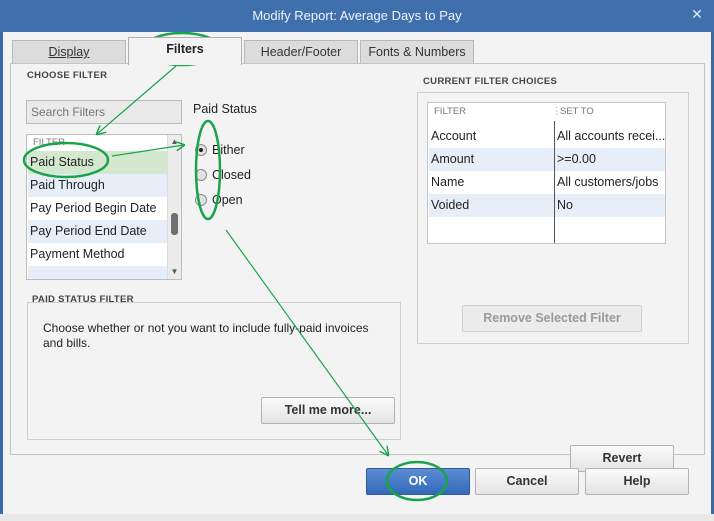 Image resolution: width=714 pixels, height=521 pixels. Describe the element at coordinates (97, 231) in the screenshot. I see `list-item: Pay Period End Date` at that location.